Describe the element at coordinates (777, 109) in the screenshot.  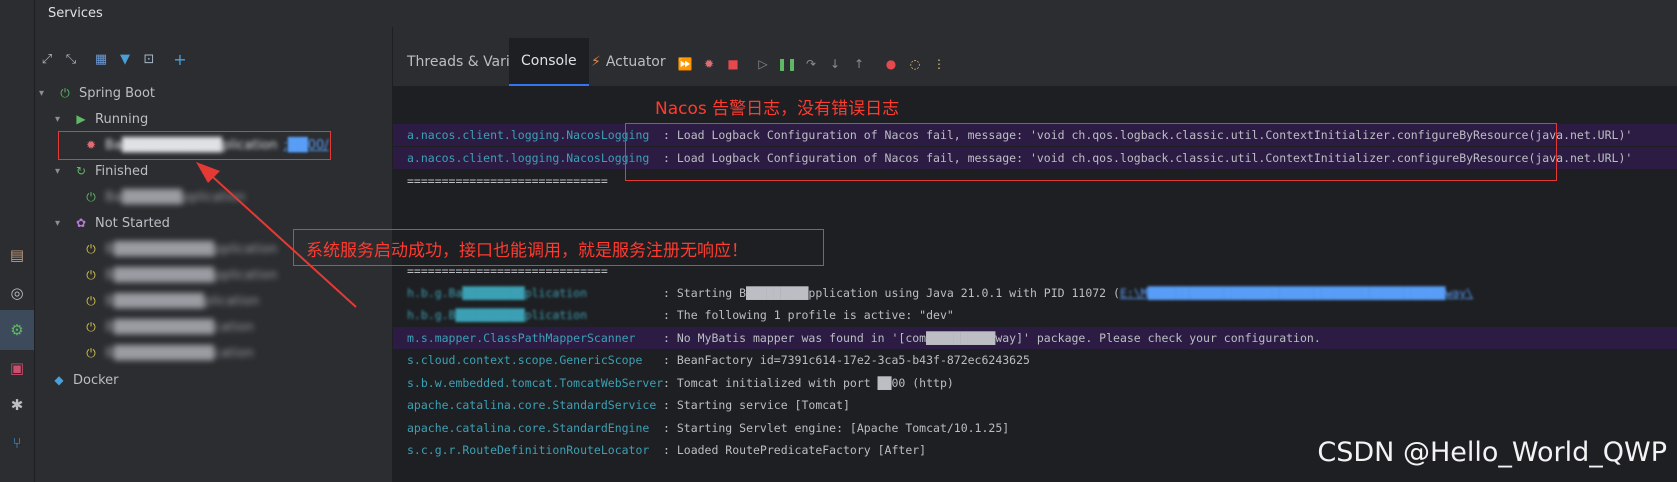
I see `nacos-annotation: Nacos 告警日志，没有错误日志` at that location.